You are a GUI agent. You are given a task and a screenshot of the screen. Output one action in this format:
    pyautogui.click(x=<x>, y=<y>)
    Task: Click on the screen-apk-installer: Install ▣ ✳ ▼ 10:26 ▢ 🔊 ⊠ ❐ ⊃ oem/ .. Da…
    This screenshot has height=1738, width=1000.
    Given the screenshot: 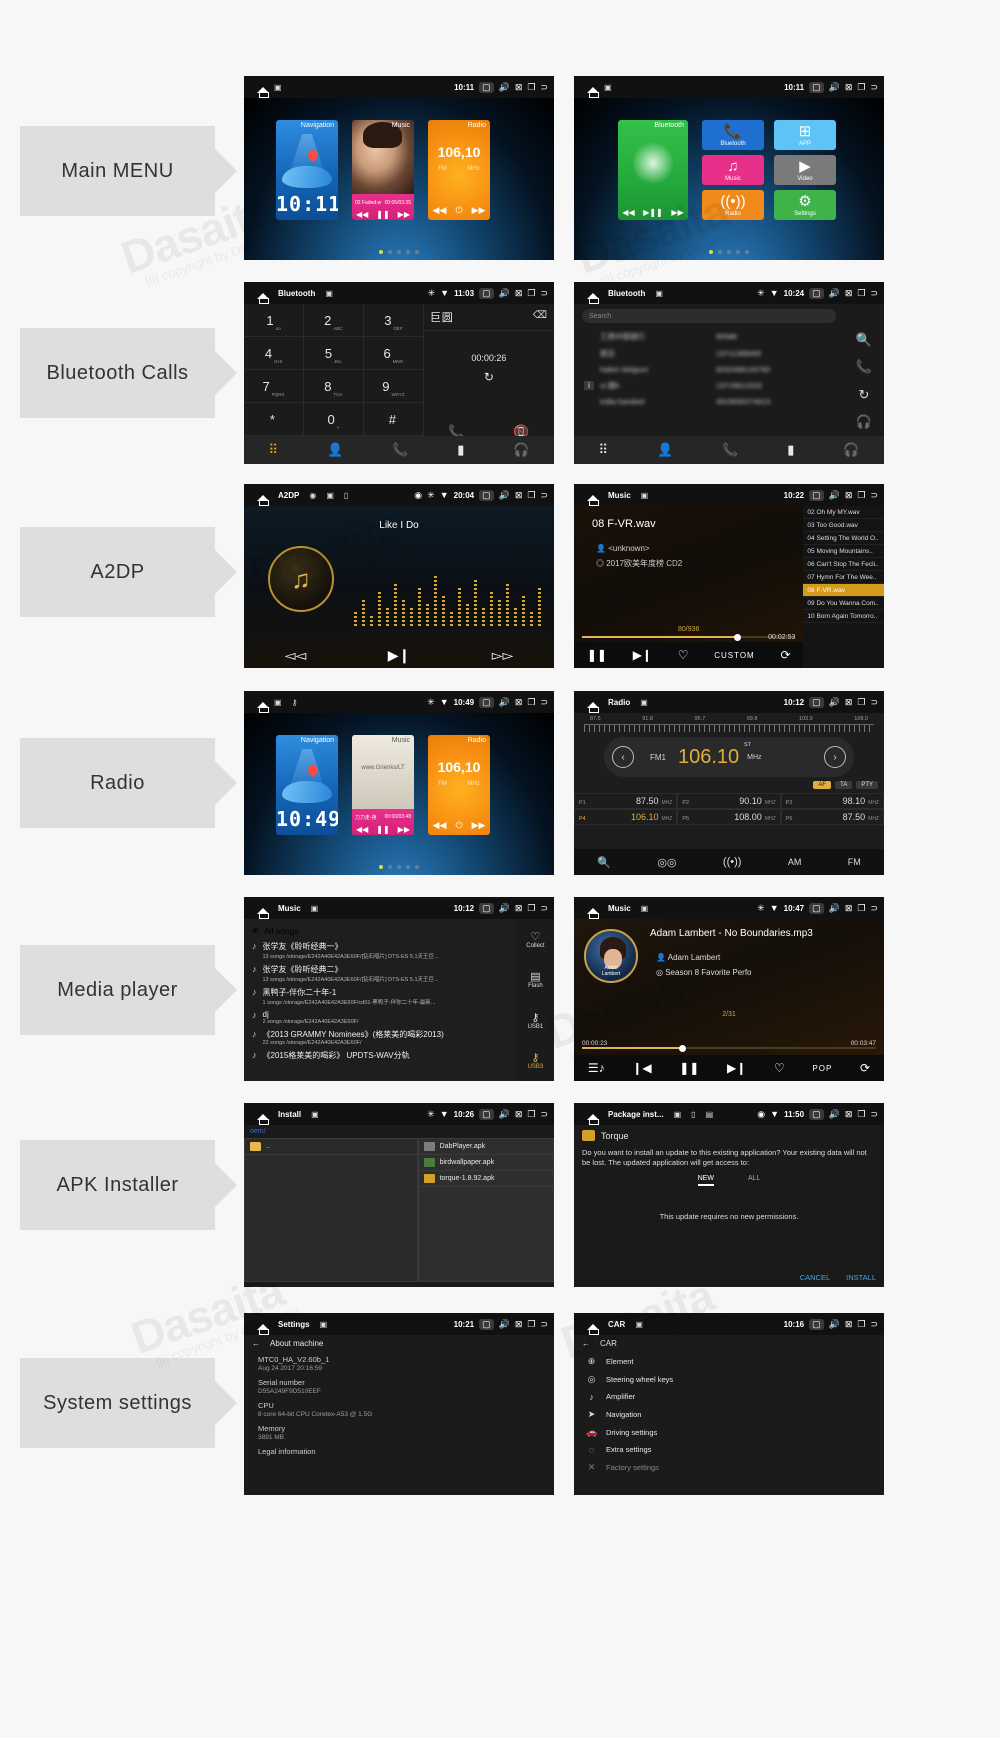 What is the action you would take?
    pyautogui.click(x=399, y=1195)
    